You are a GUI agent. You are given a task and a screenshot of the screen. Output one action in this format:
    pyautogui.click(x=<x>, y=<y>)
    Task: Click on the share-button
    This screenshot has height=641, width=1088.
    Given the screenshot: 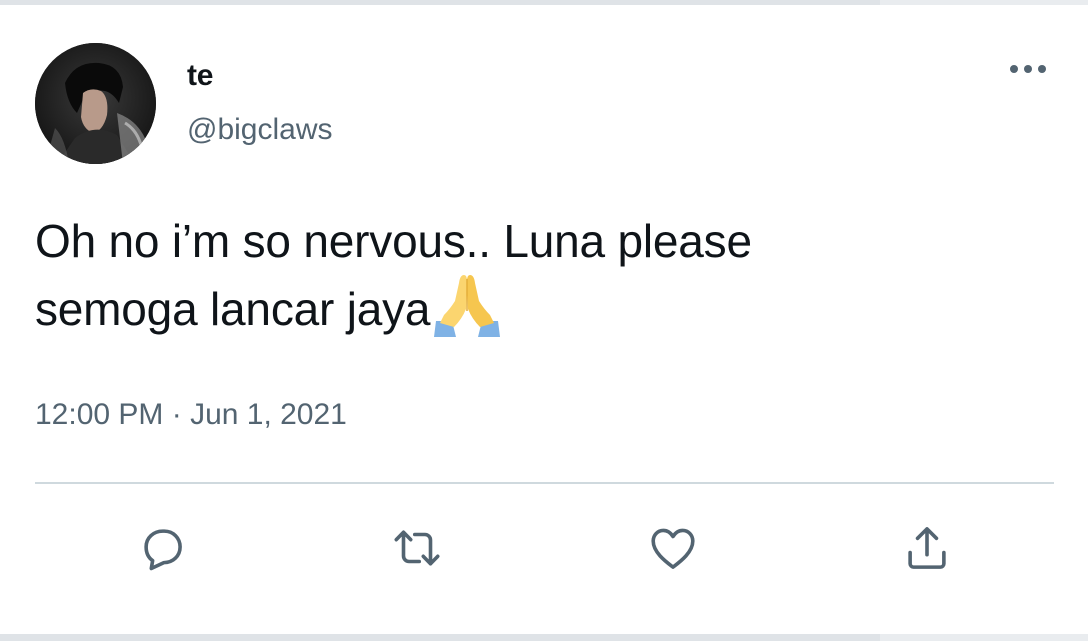 What is the action you would take?
    pyautogui.click(x=927, y=548)
    